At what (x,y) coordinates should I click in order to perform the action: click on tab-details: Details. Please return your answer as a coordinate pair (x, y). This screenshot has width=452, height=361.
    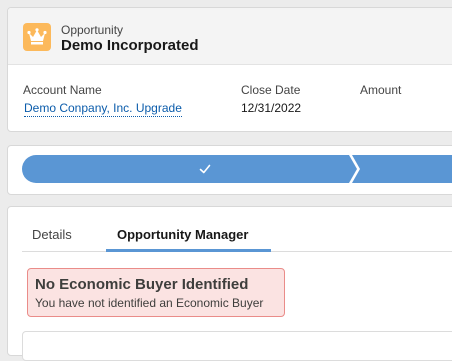
    Looking at the image, I should click on (52, 234).